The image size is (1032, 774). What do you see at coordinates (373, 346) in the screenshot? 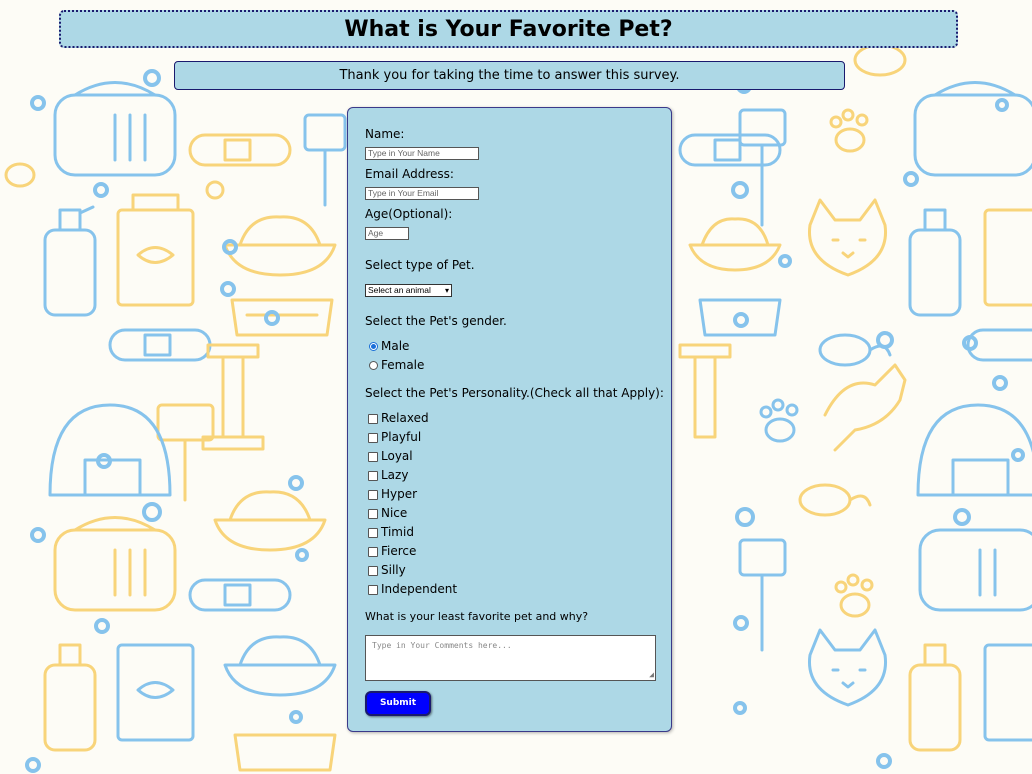
I see `gender-radio-male` at bounding box center [373, 346].